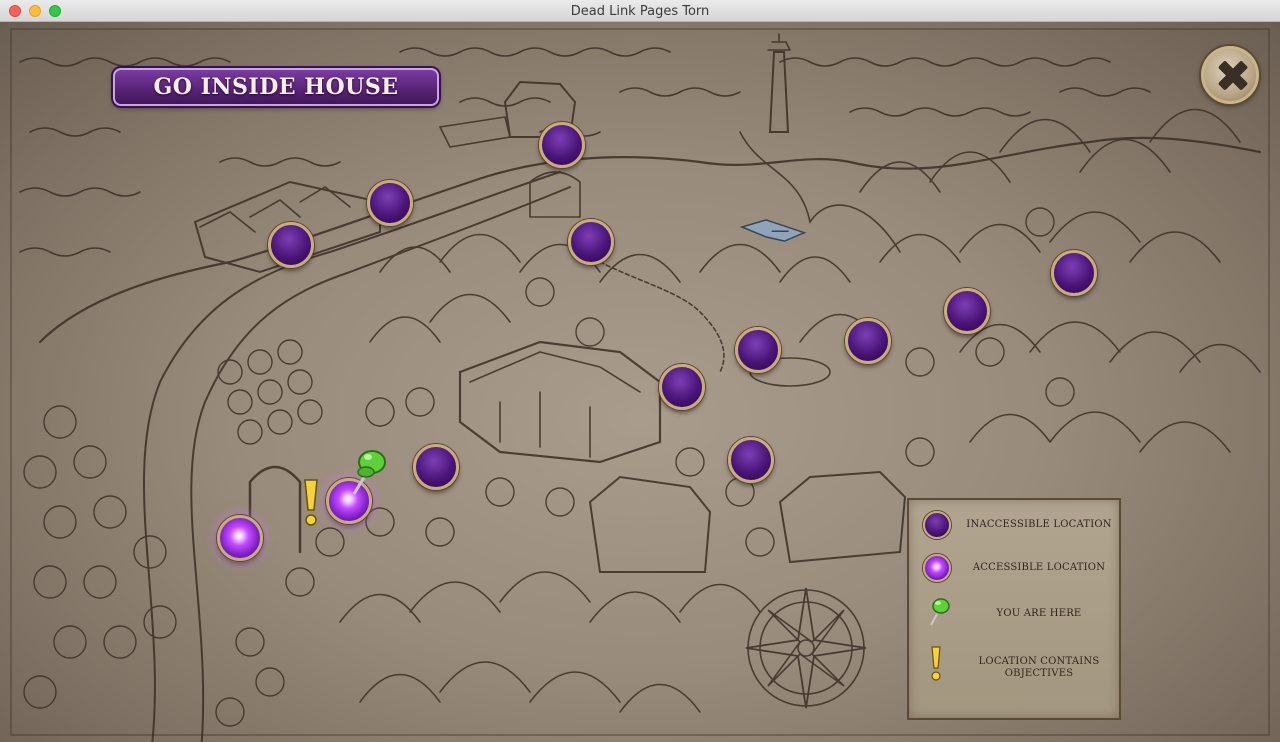  What do you see at coordinates (390, 203) in the screenshot?
I see `location-row-houses-east` at bounding box center [390, 203].